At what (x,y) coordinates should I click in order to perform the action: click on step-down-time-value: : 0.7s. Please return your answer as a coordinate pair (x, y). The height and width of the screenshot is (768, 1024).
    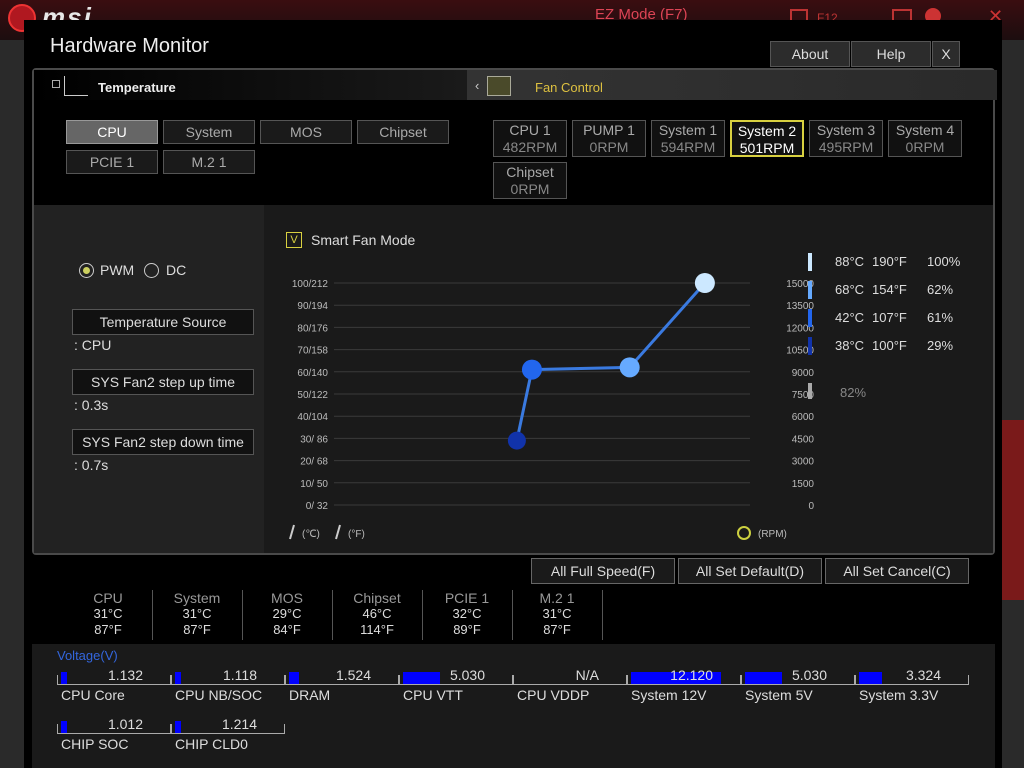
    Looking at the image, I should click on (91, 465).